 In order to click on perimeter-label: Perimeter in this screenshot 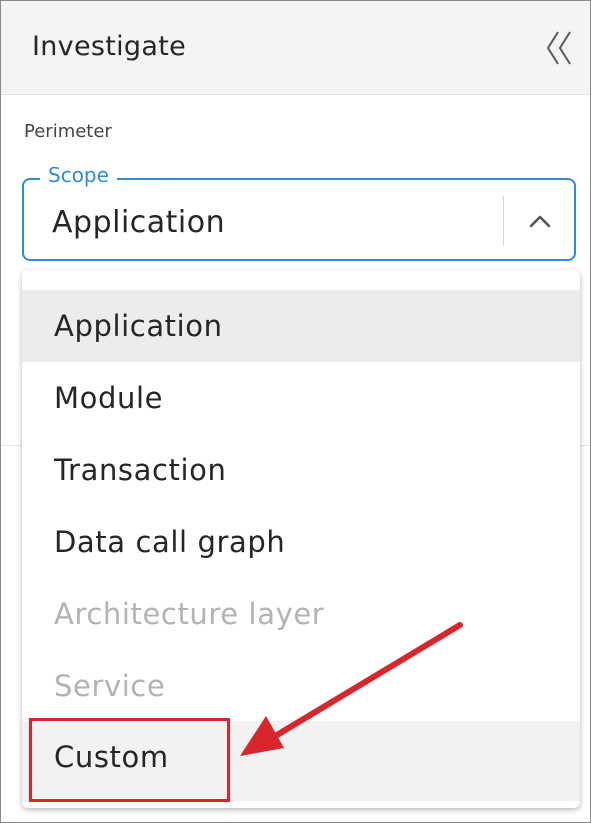, I will do `click(68, 131)`.